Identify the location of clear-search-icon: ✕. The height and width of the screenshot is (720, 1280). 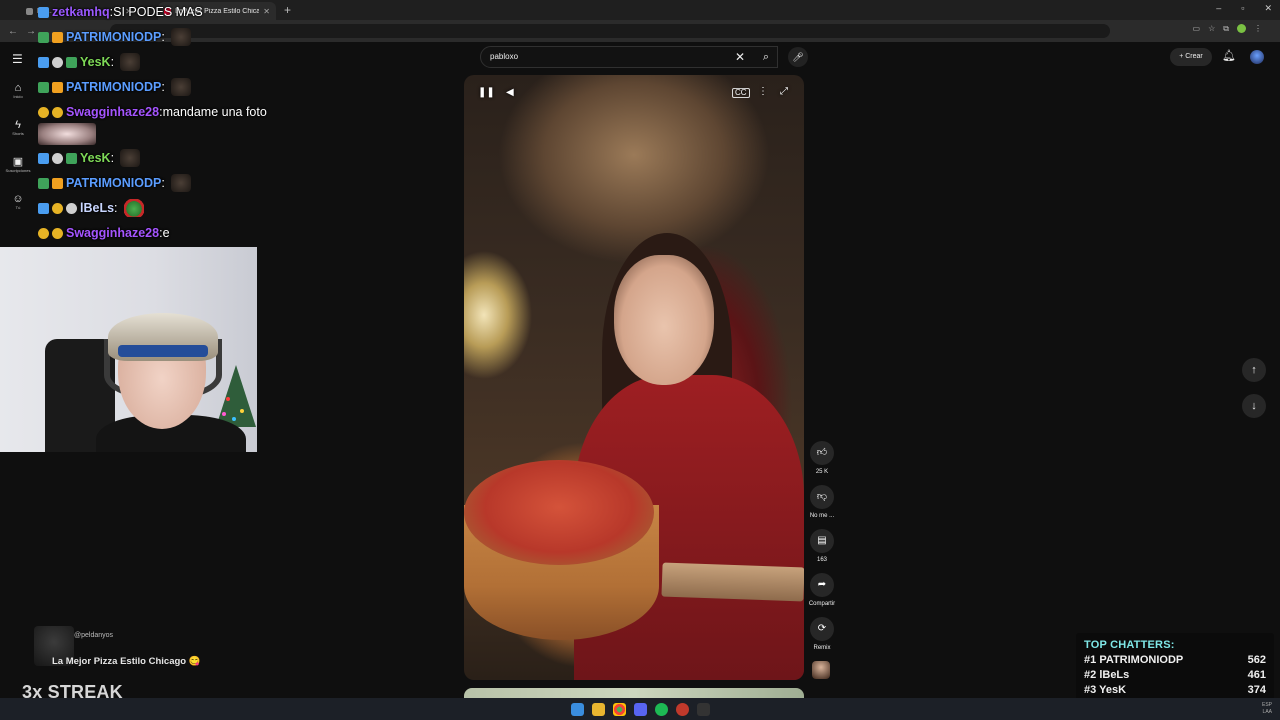
(740, 57).